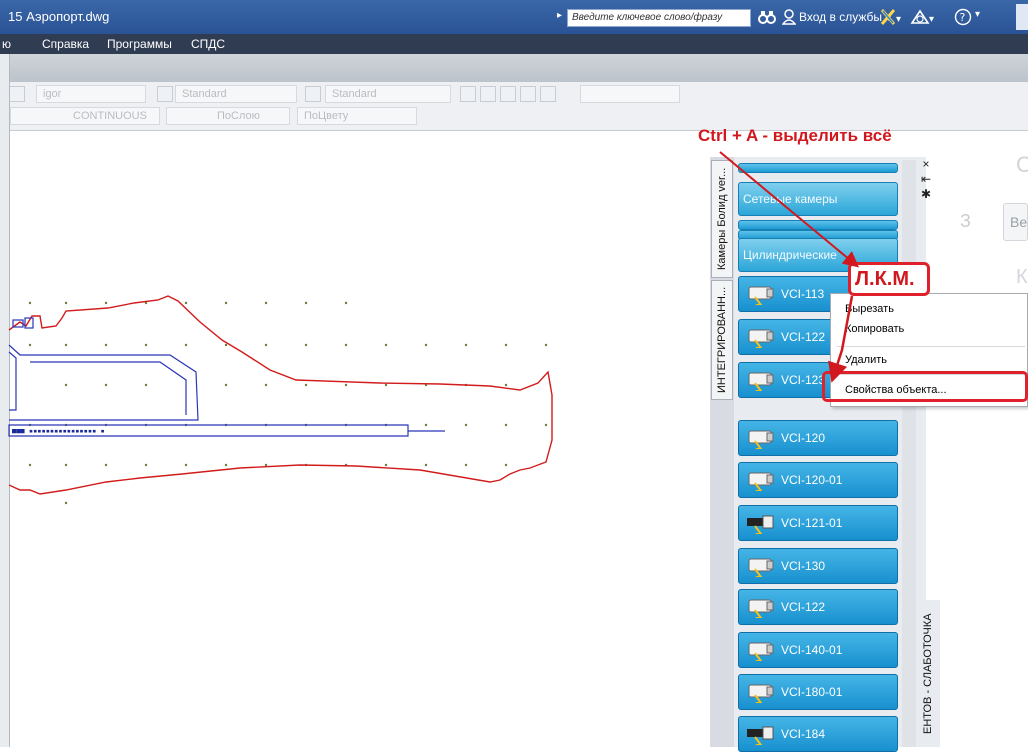 The width and height of the screenshot is (1028, 752). I want to click on camera-label: VCI-113, so click(803, 294).